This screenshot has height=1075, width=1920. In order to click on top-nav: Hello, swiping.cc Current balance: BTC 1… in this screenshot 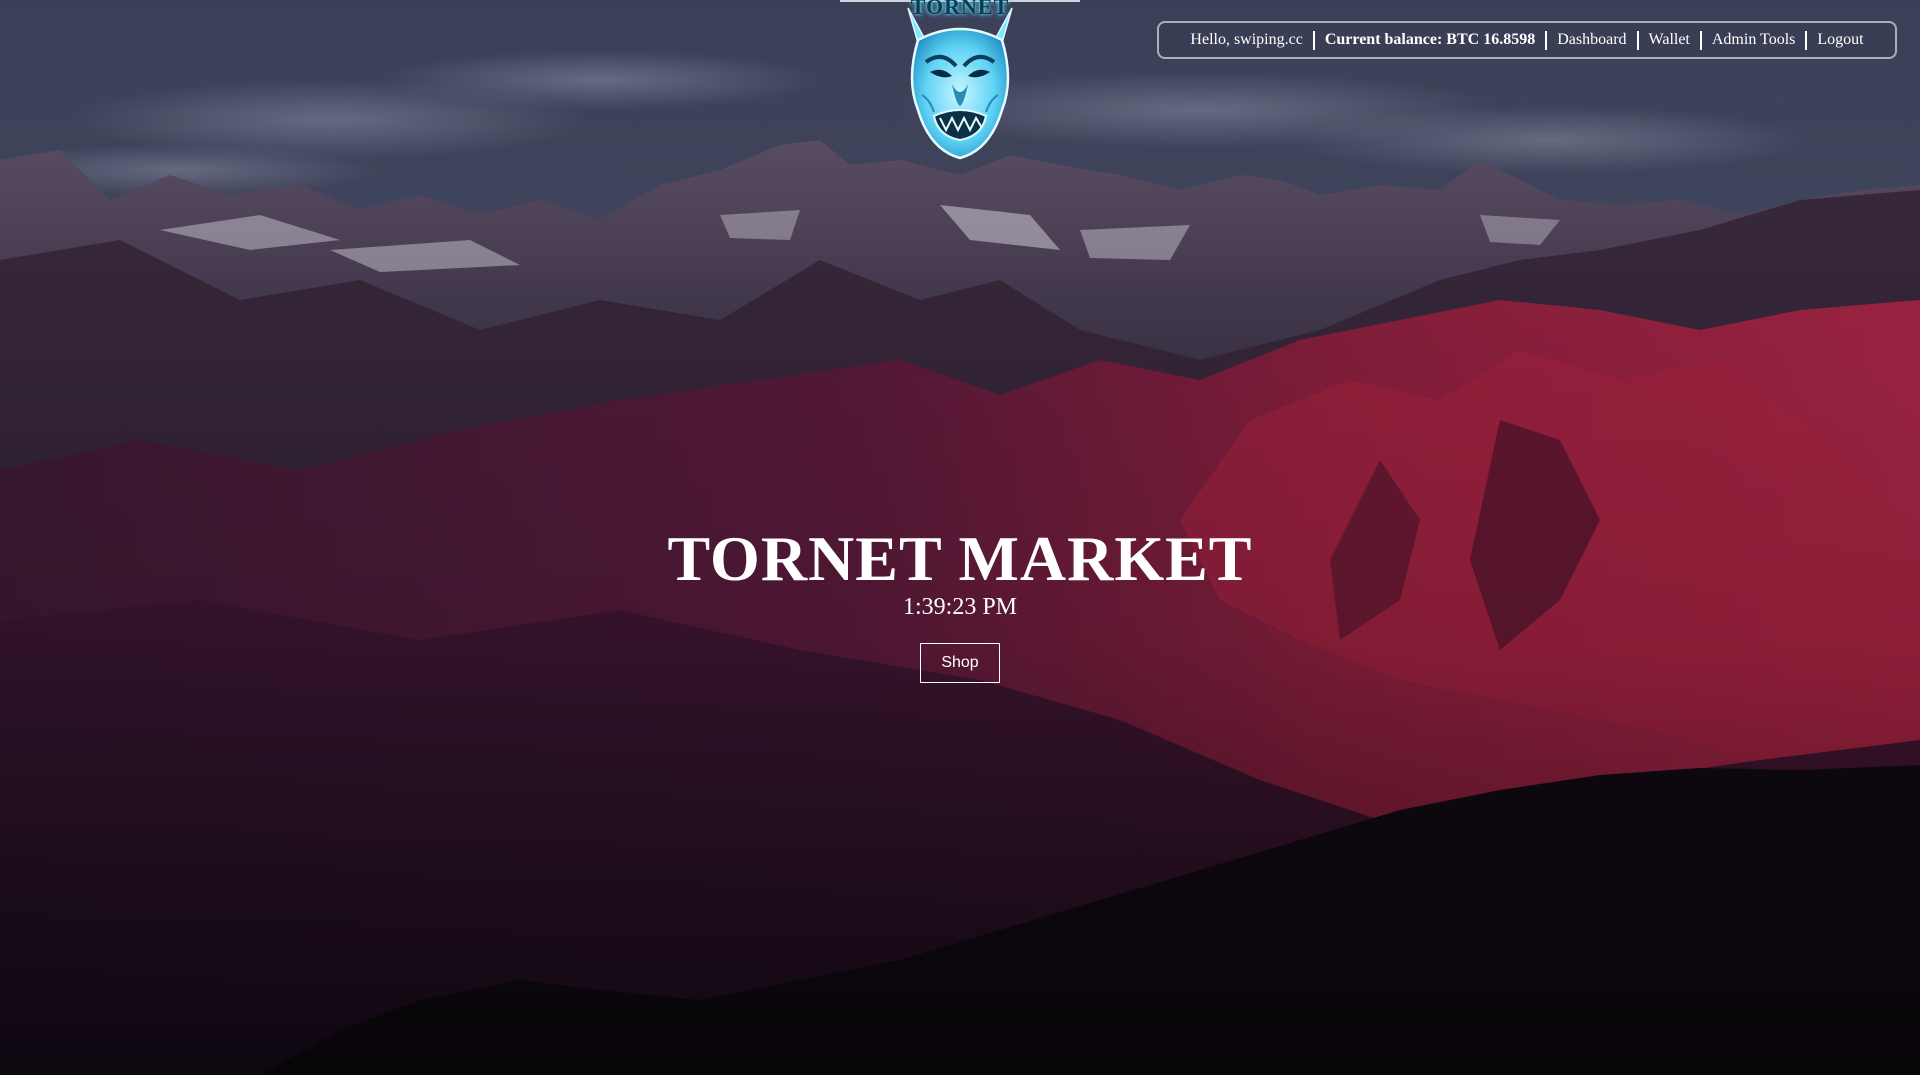, I will do `click(1527, 40)`.